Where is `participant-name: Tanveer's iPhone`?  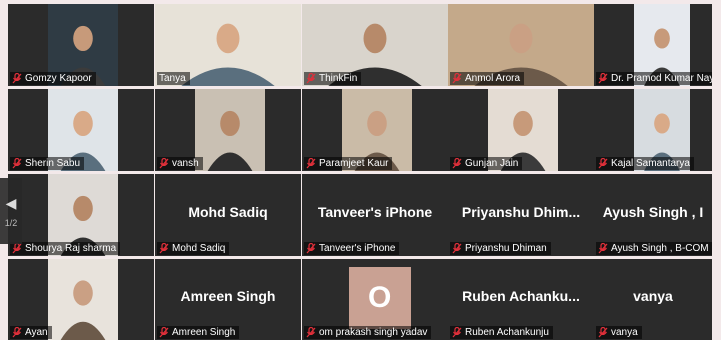
participant-name: Tanveer's iPhone is located at coordinates (357, 248).